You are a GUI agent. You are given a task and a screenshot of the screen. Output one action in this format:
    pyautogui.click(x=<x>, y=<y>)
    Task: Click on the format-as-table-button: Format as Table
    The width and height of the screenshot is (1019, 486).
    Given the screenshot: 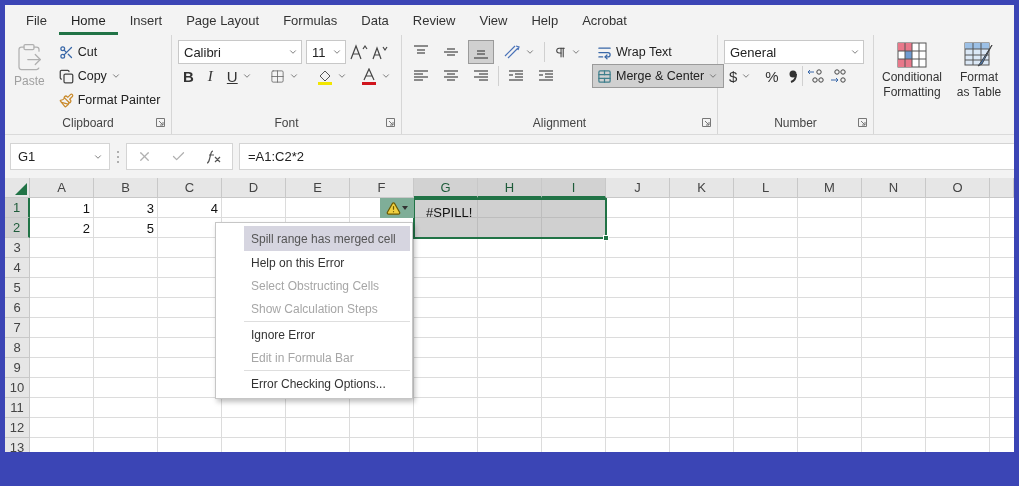 What is the action you would take?
    pyautogui.click(x=979, y=87)
    